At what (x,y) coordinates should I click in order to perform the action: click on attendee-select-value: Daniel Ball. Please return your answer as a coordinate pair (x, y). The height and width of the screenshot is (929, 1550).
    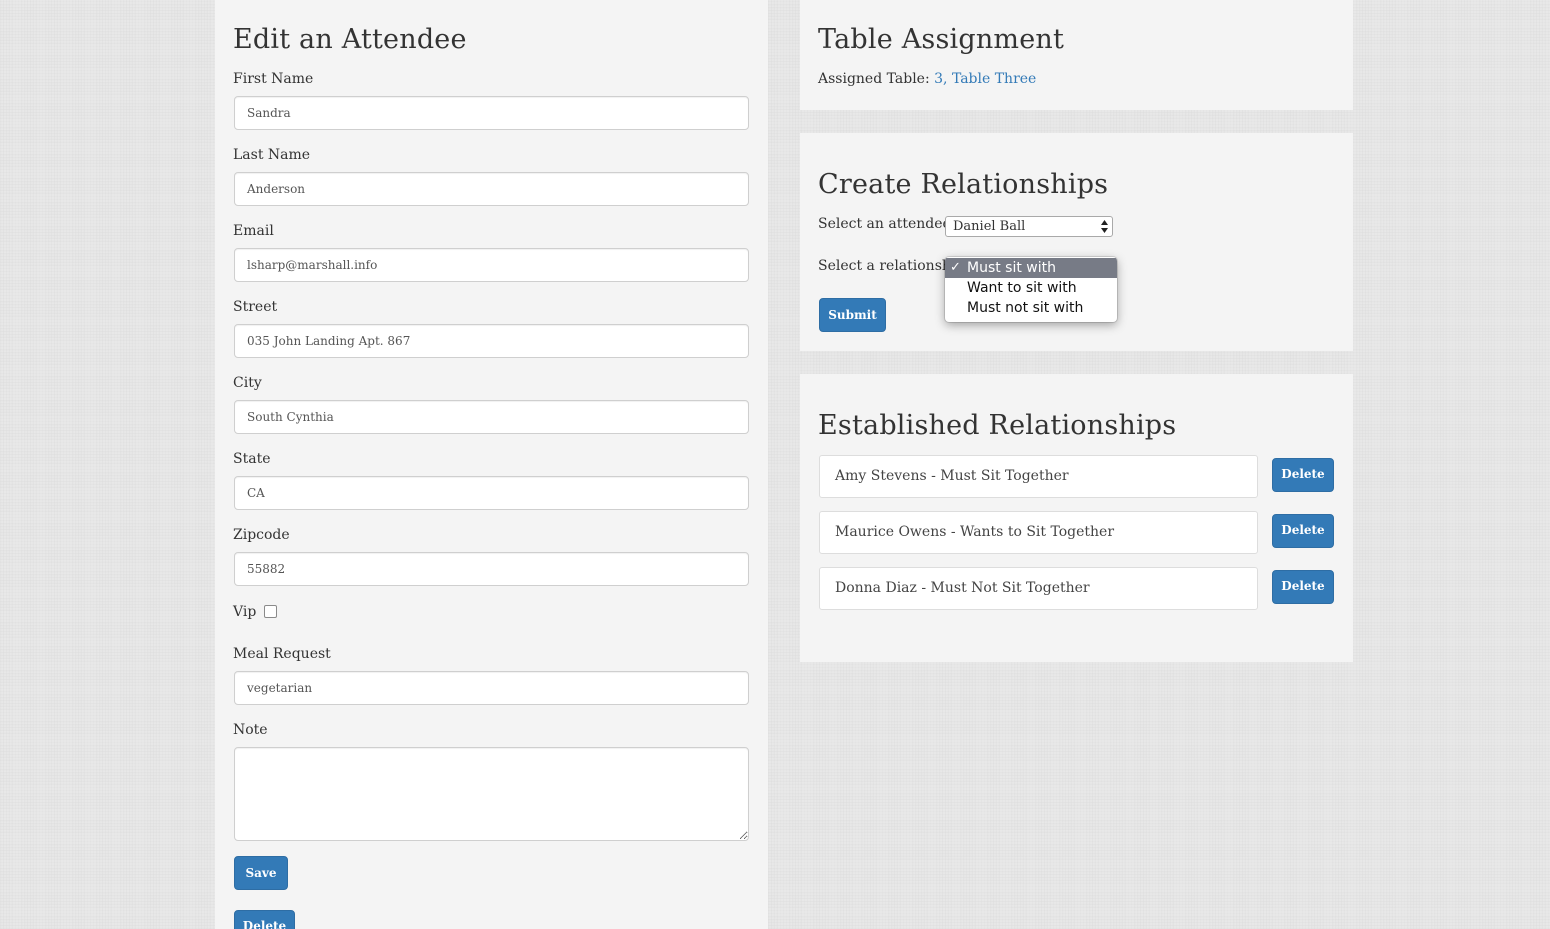
    Looking at the image, I should click on (989, 226).